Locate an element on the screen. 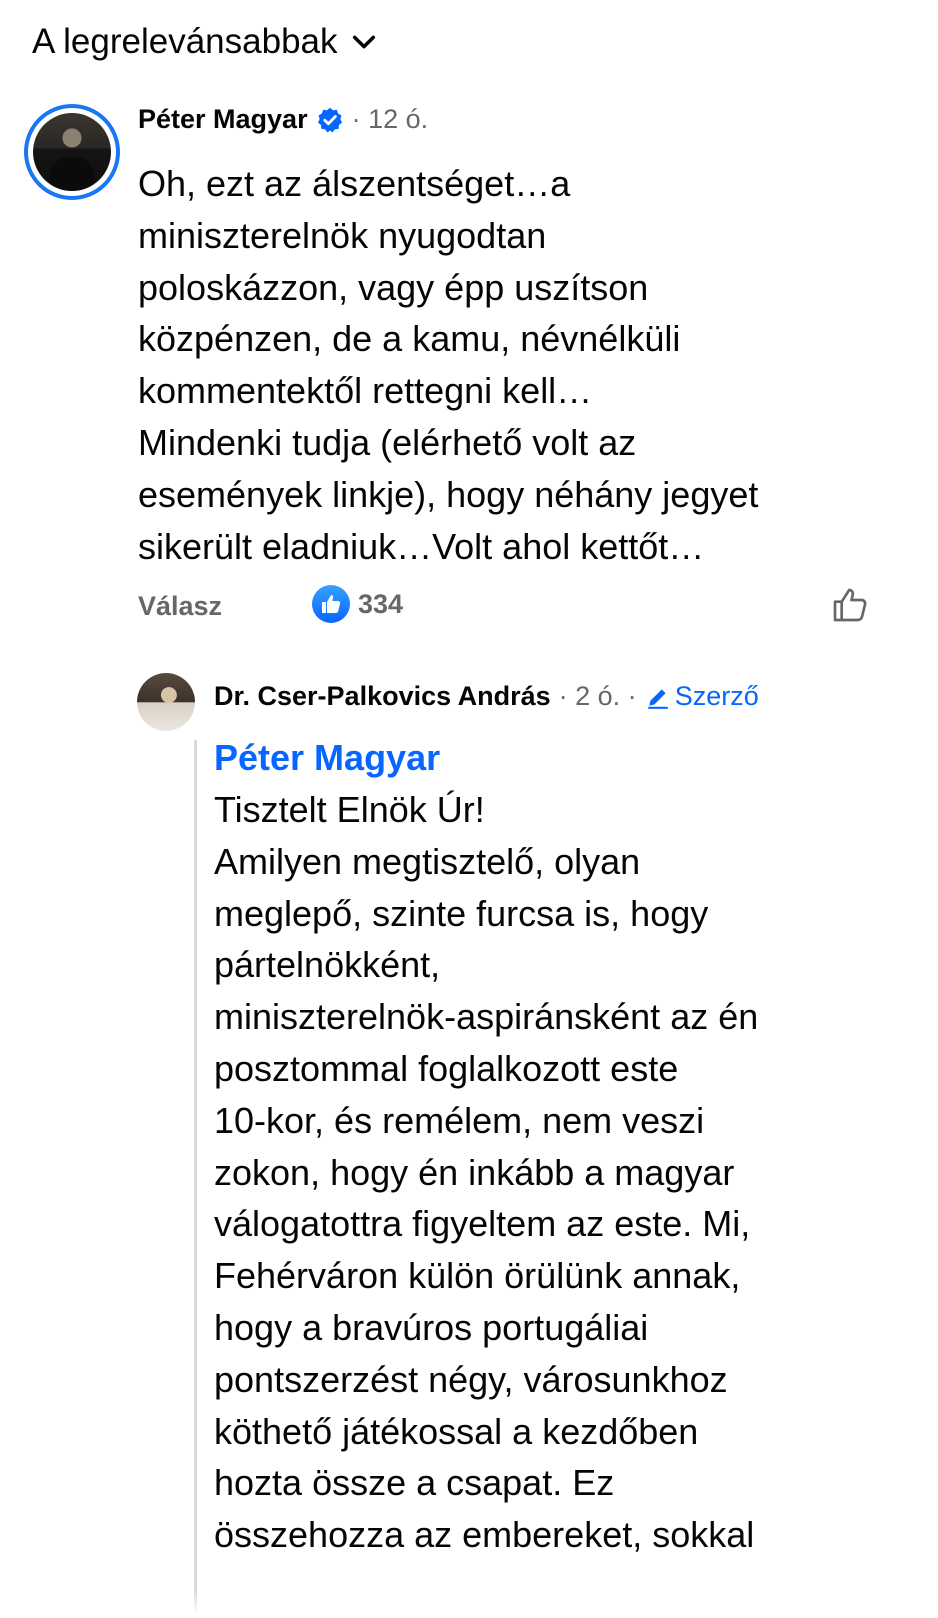 The width and height of the screenshot is (938, 1618). comment-header: Péter Magyar · 12 ó. is located at coordinates (283, 119).